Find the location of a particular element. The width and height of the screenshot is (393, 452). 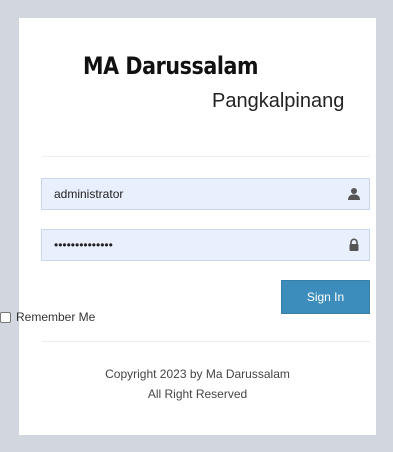

user-icon is located at coordinates (354, 194).